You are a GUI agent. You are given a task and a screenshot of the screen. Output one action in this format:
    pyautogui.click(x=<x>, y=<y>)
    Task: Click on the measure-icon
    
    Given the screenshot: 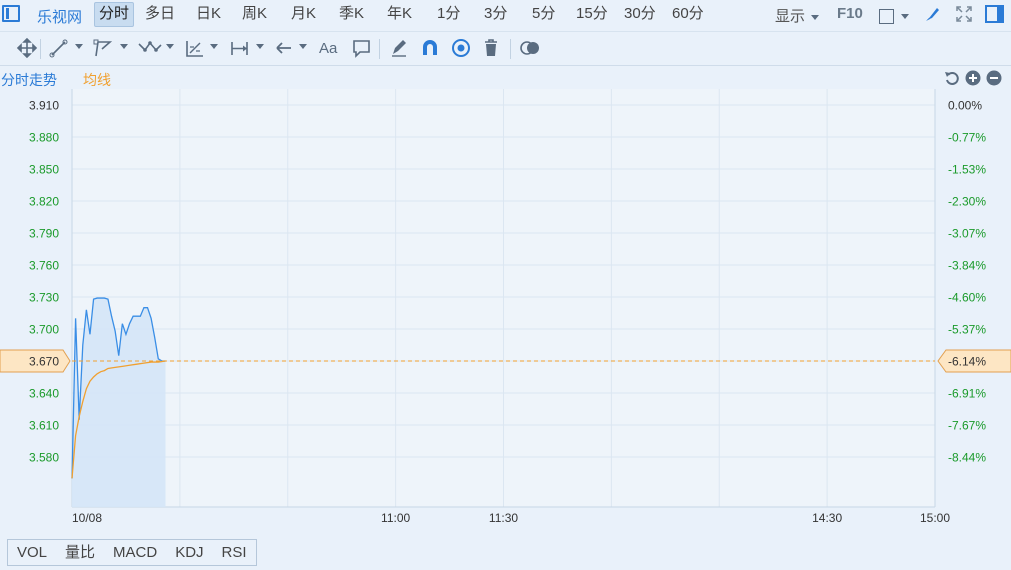 What is the action you would take?
    pyautogui.click(x=194, y=49)
    